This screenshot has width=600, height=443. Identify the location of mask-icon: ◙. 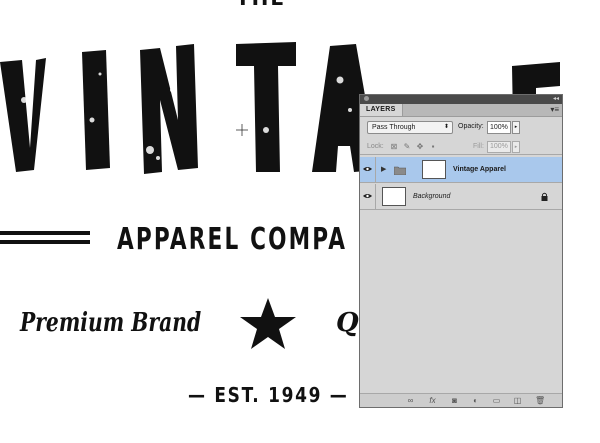
(454, 400).